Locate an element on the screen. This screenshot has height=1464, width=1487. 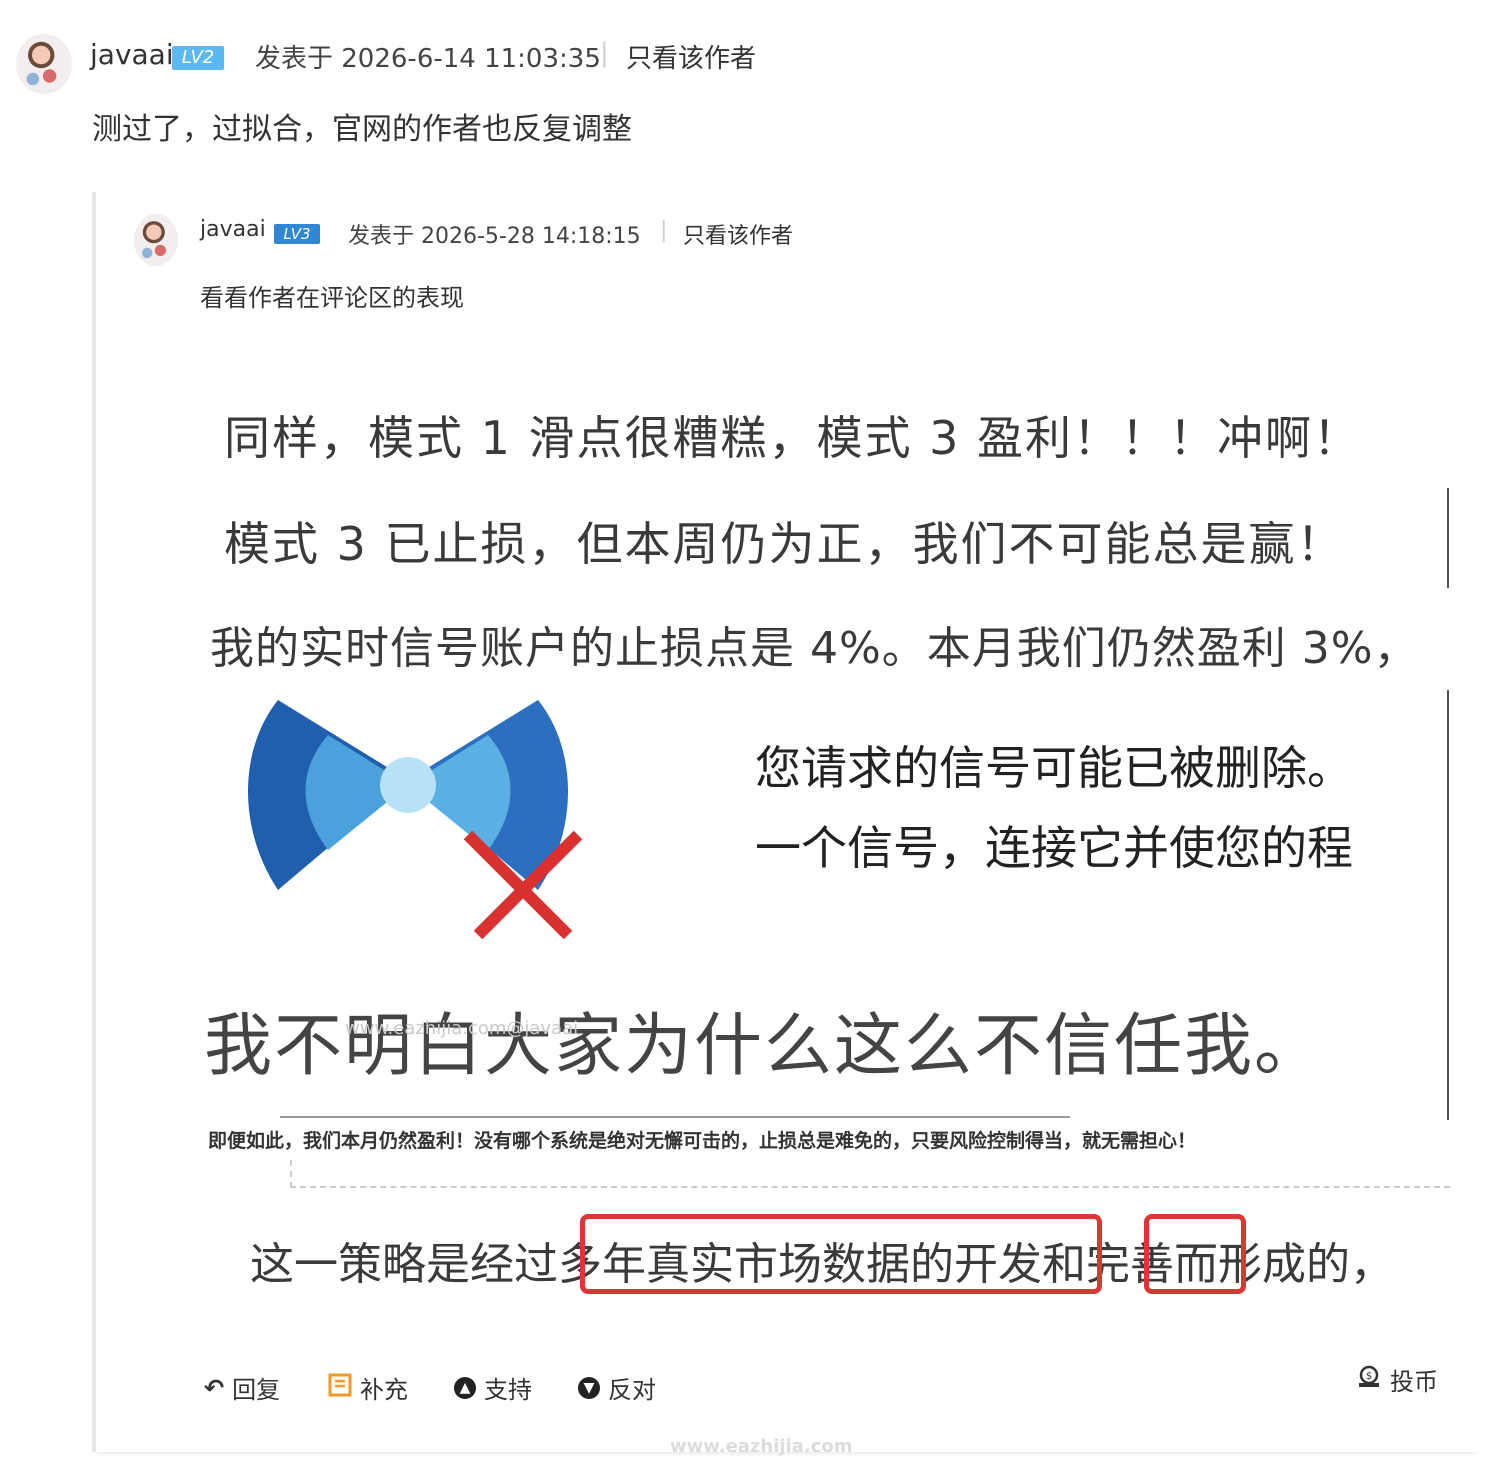
oppose-label: 反对 is located at coordinates (632, 1390).